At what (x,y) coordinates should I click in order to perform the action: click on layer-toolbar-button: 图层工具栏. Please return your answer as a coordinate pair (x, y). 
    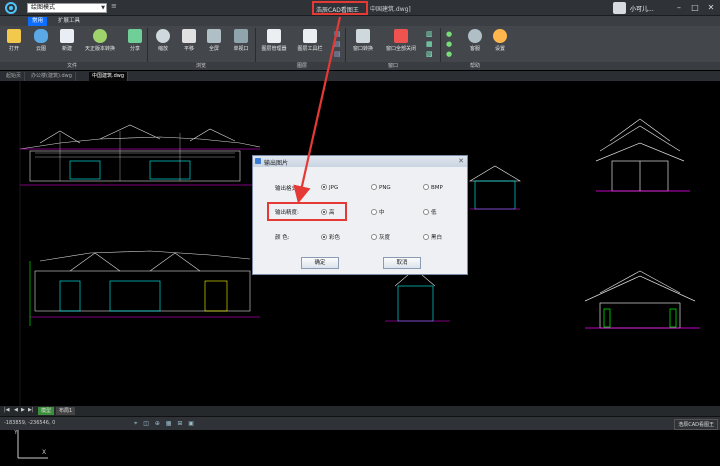
    Looking at the image, I should click on (310, 40).